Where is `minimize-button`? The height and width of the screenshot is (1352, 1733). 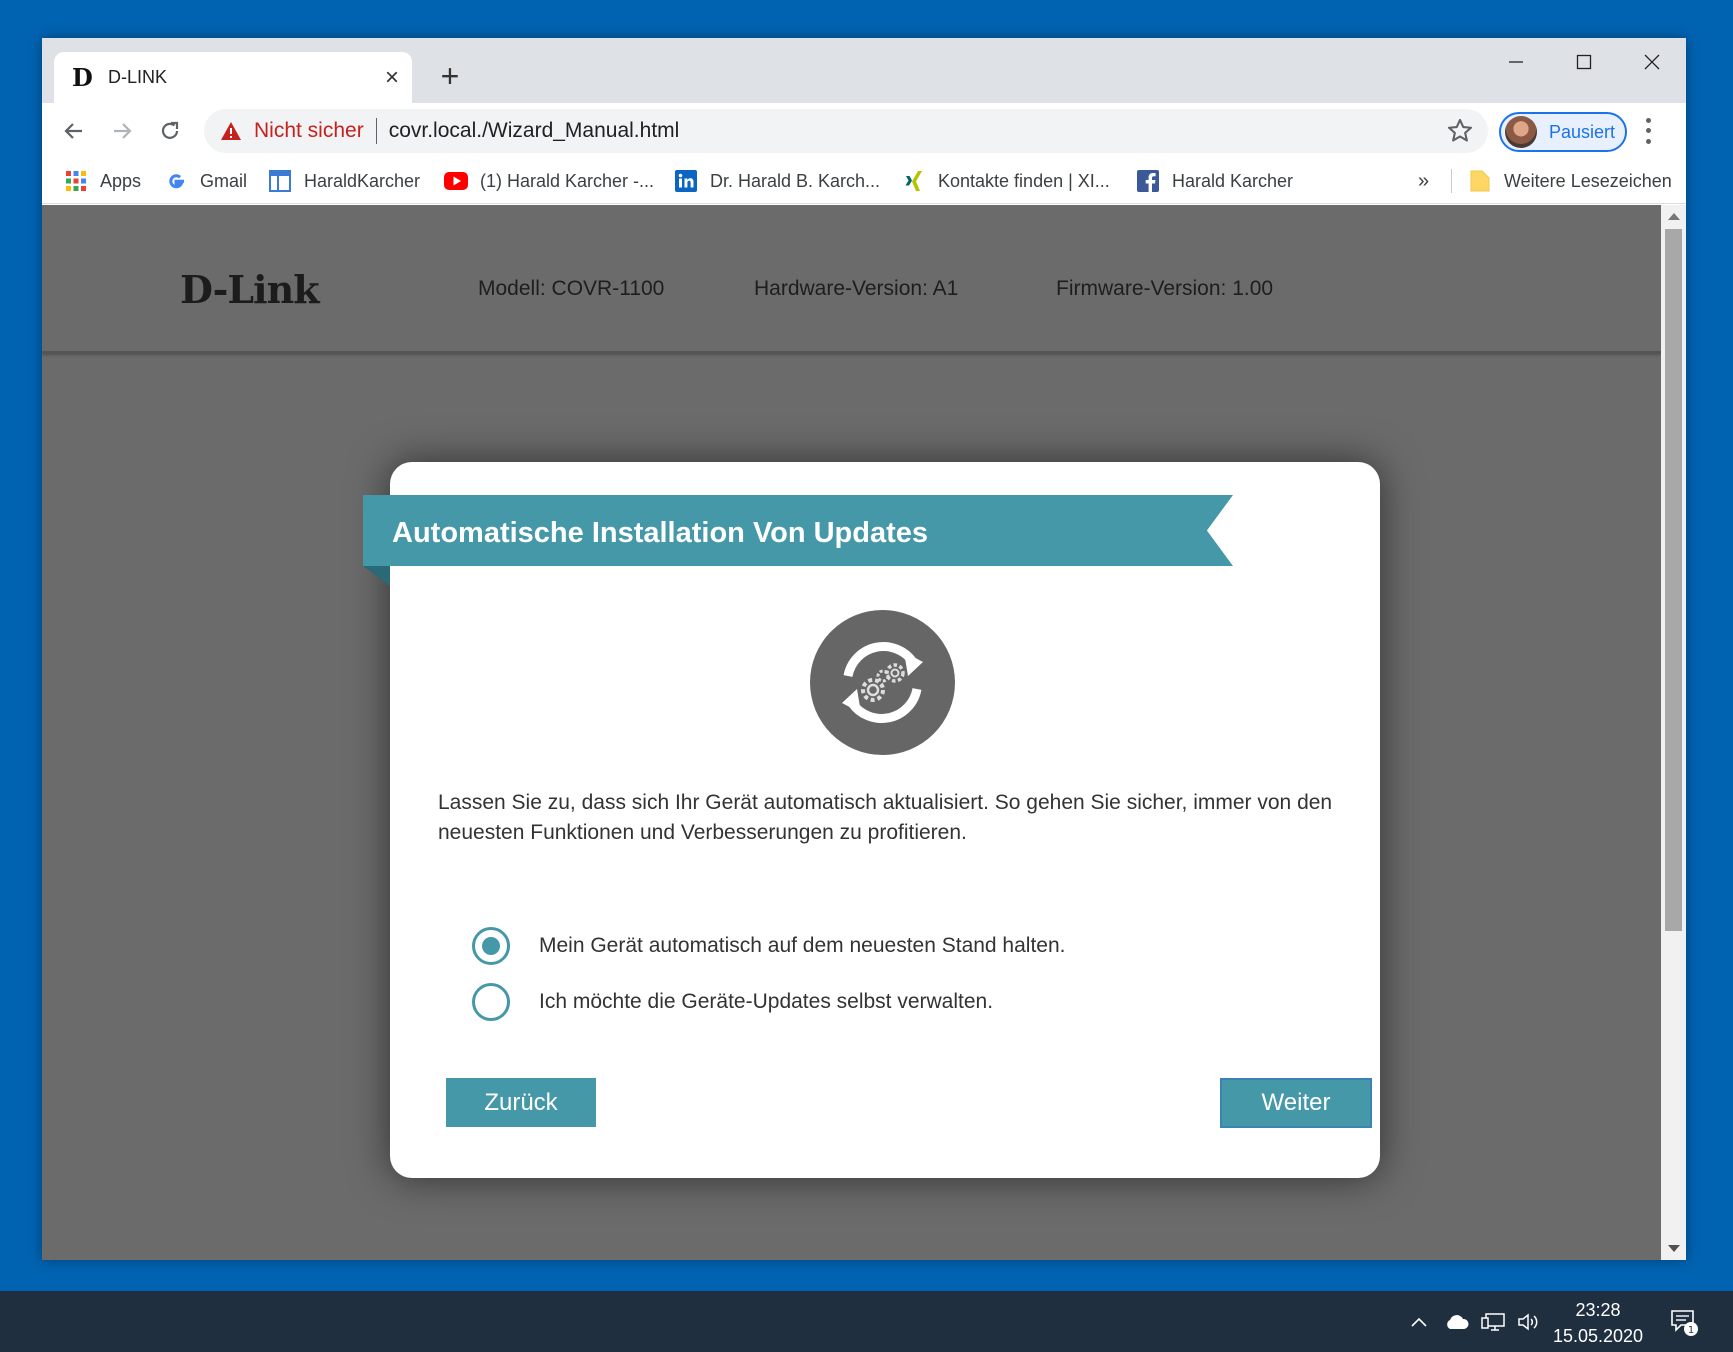 minimize-button is located at coordinates (1516, 62).